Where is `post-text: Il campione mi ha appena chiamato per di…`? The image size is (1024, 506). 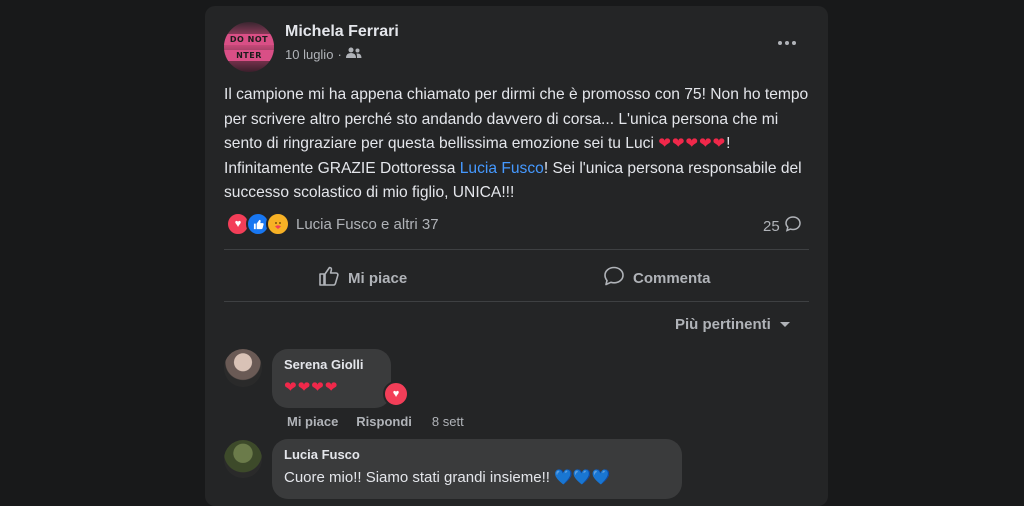
post-text: Il campione mi ha appena chiamato per di… is located at coordinates (516, 144).